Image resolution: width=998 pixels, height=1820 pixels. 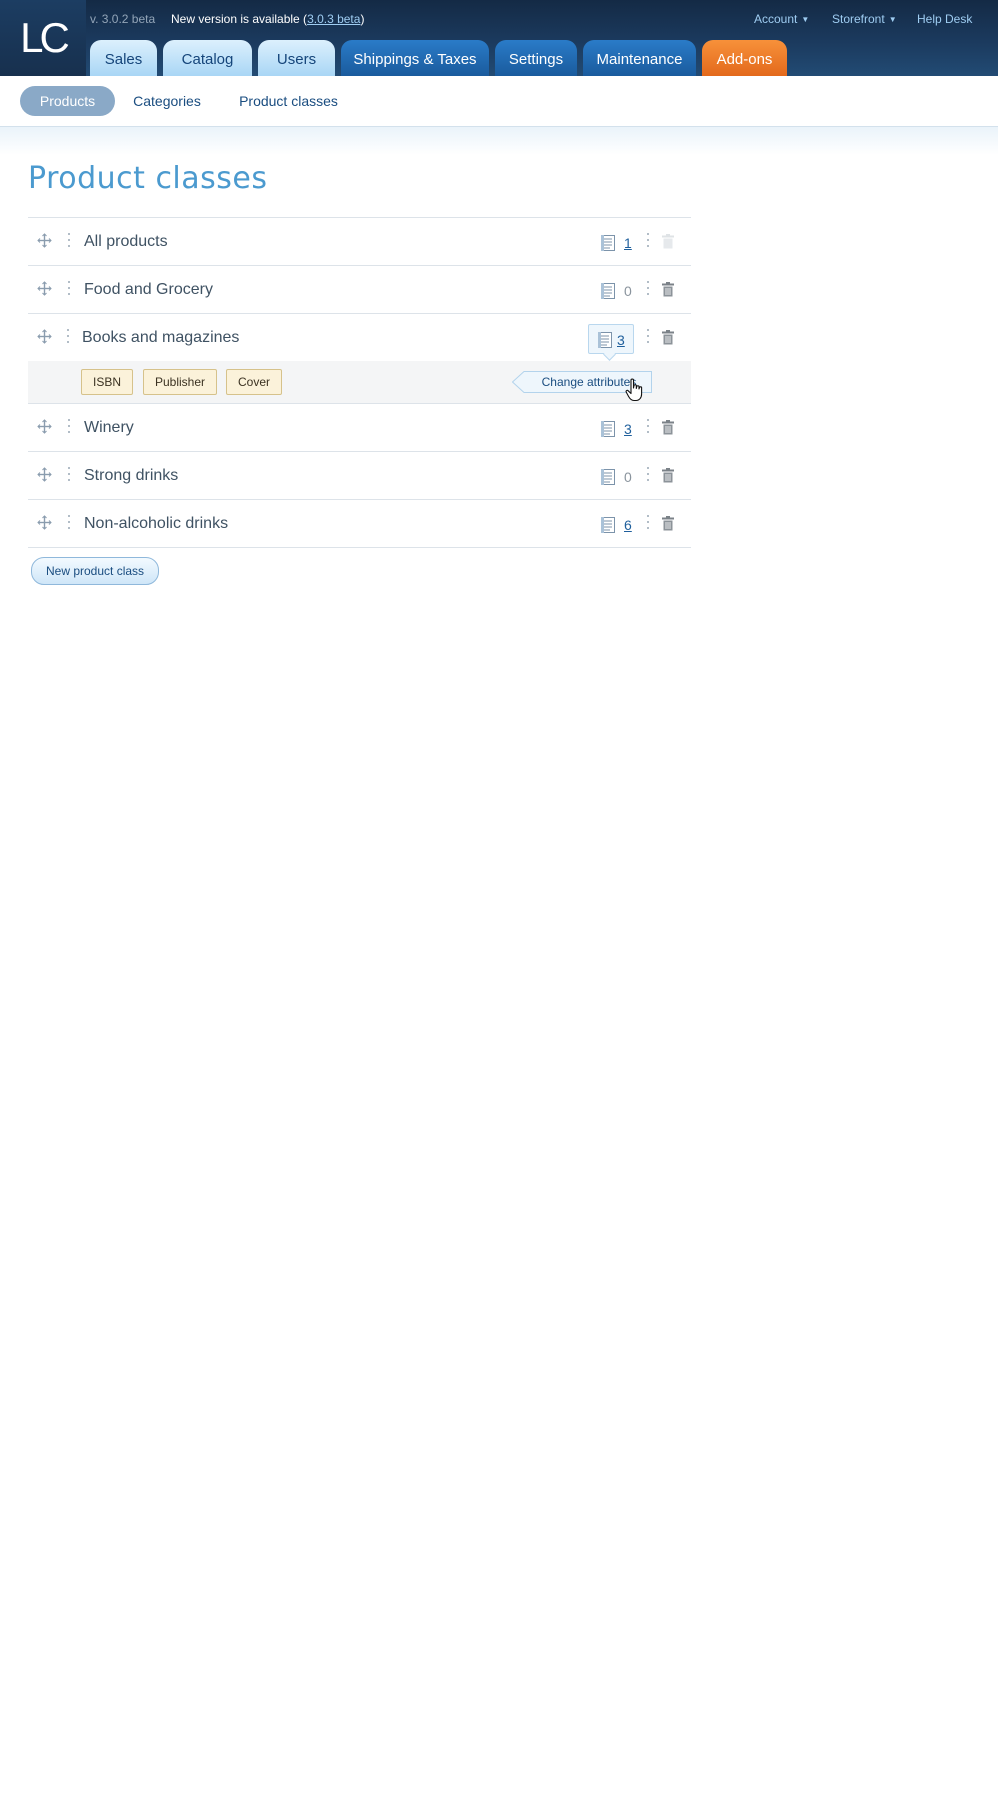 I want to click on tab-addons: Add-ons, so click(x=744, y=58).